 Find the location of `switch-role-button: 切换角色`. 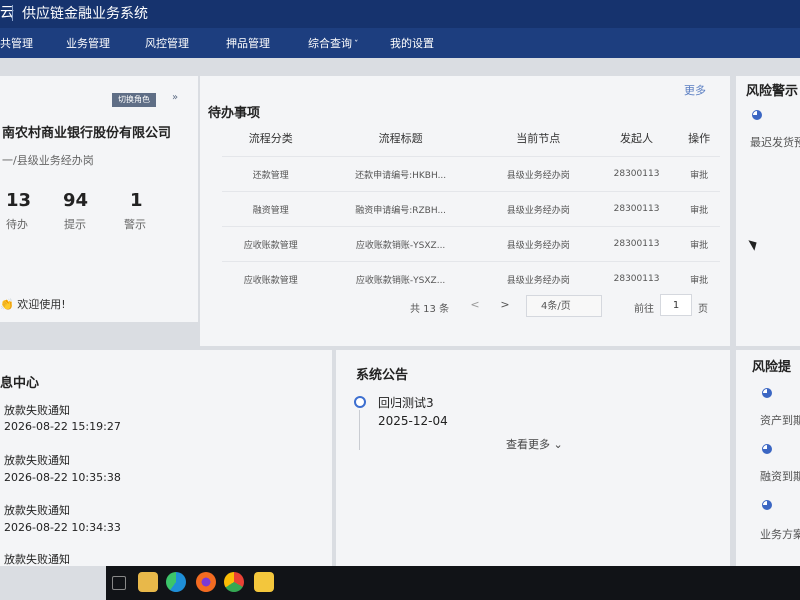

switch-role-button: 切换角色 is located at coordinates (134, 100).